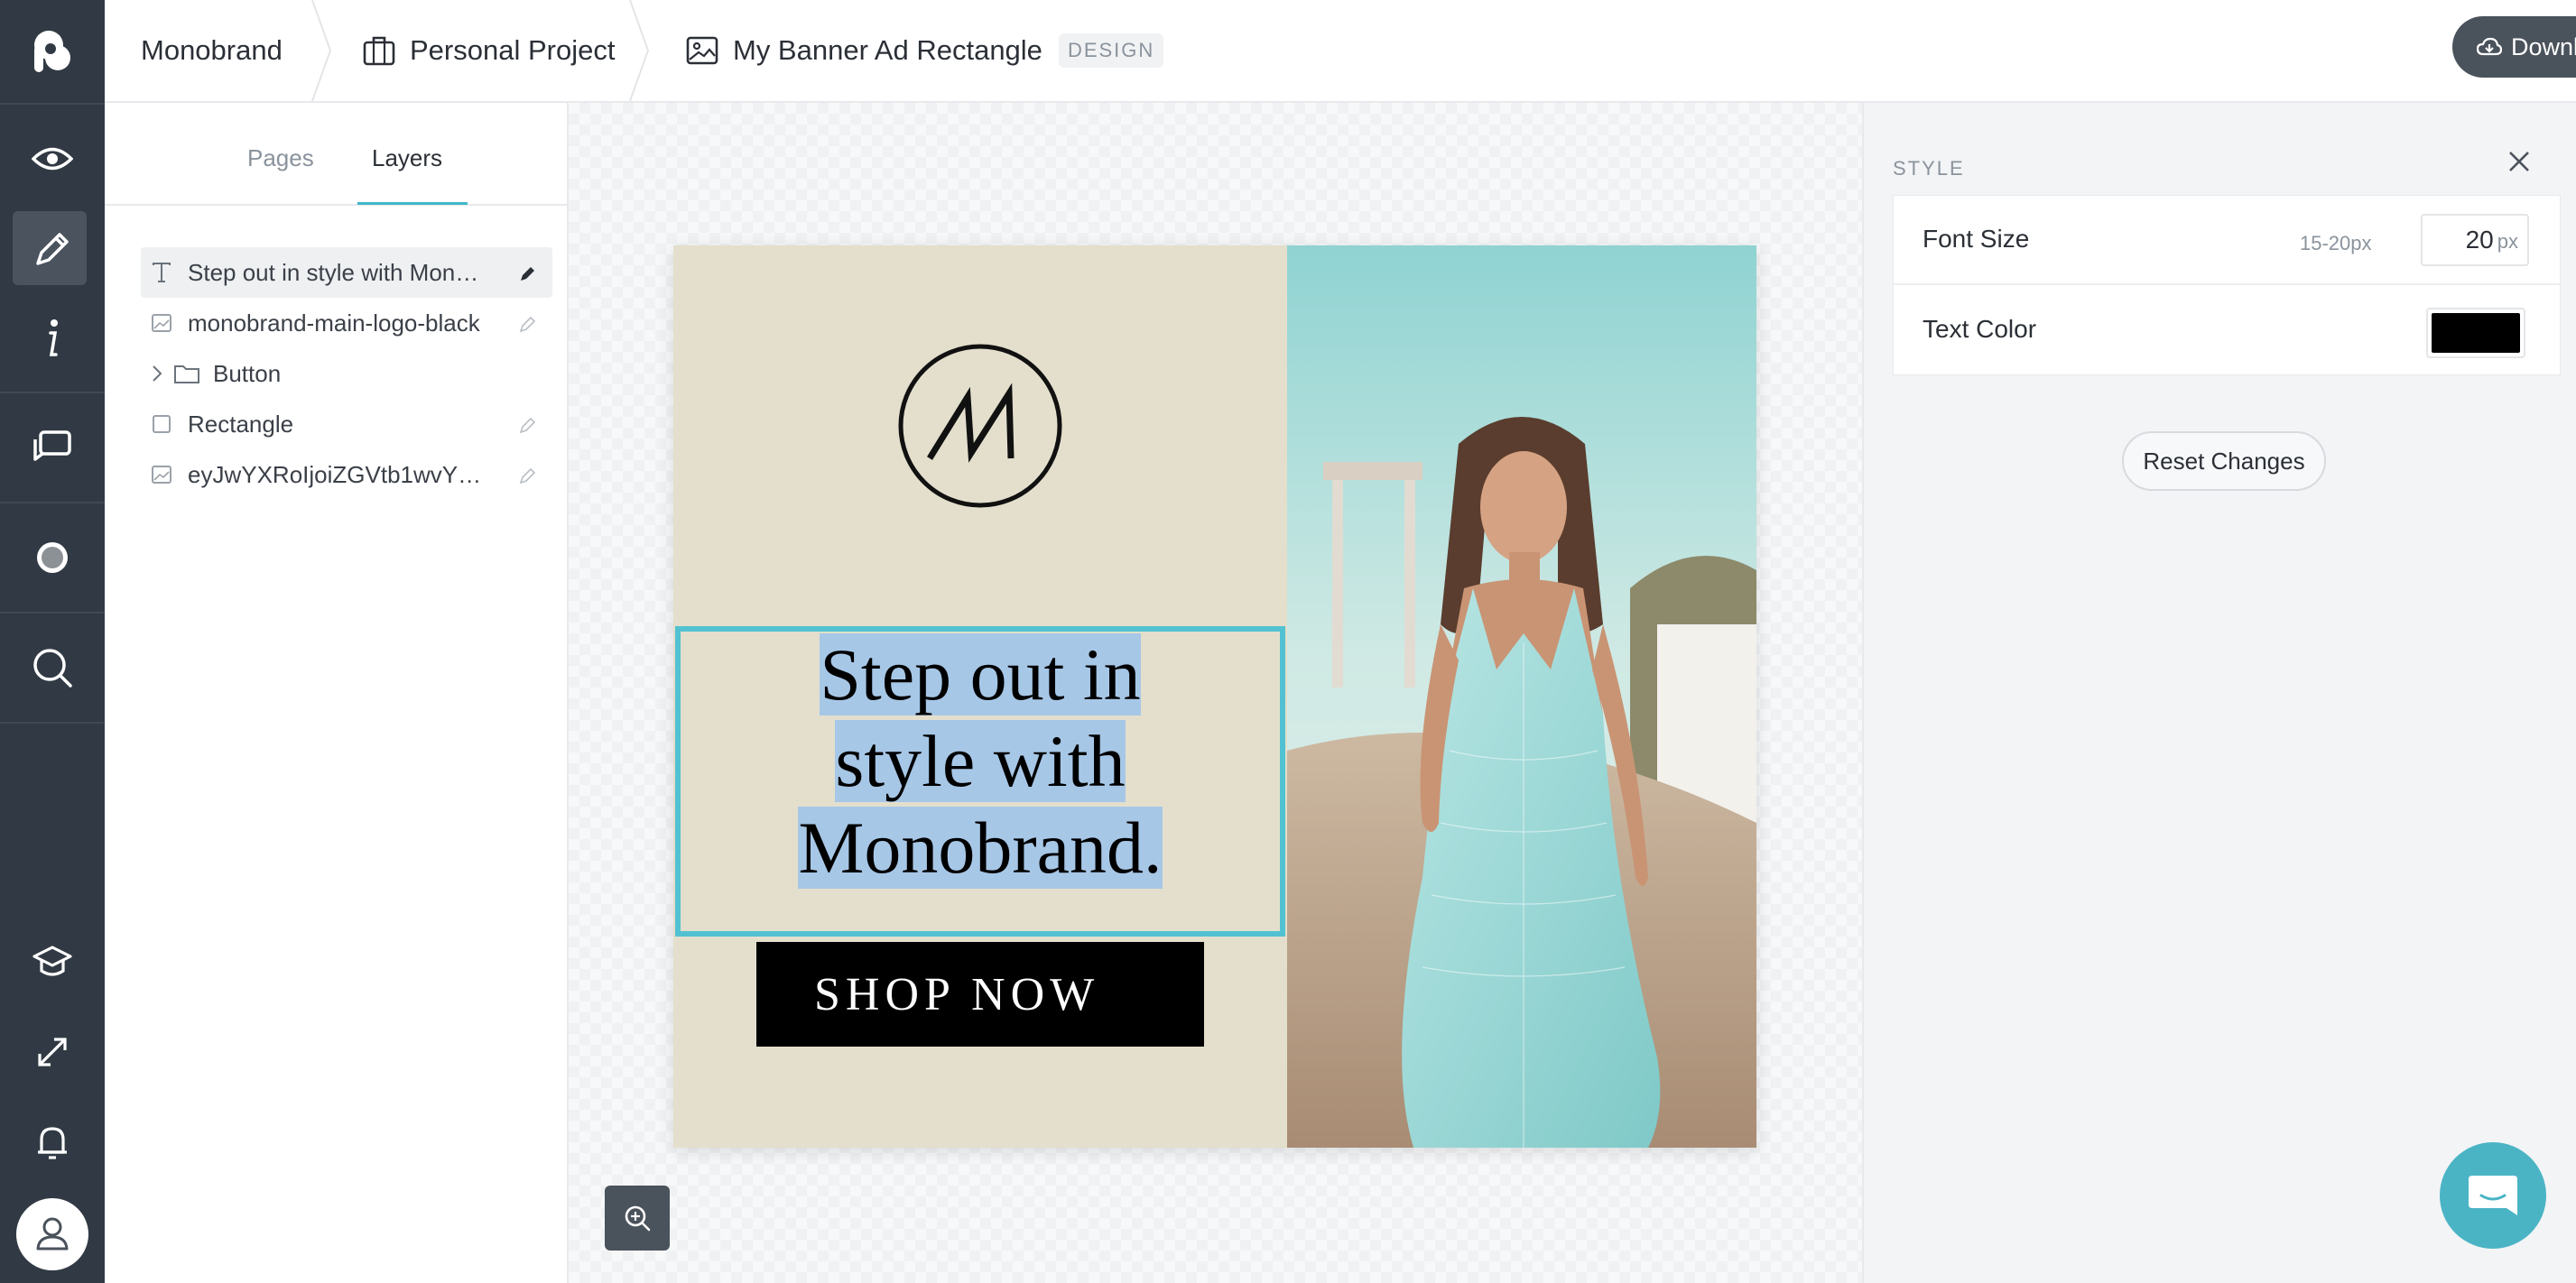 The width and height of the screenshot is (2576, 1283). I want to click on font-size-row: Font Size 15-20px 20 px, so click(2228, 241).